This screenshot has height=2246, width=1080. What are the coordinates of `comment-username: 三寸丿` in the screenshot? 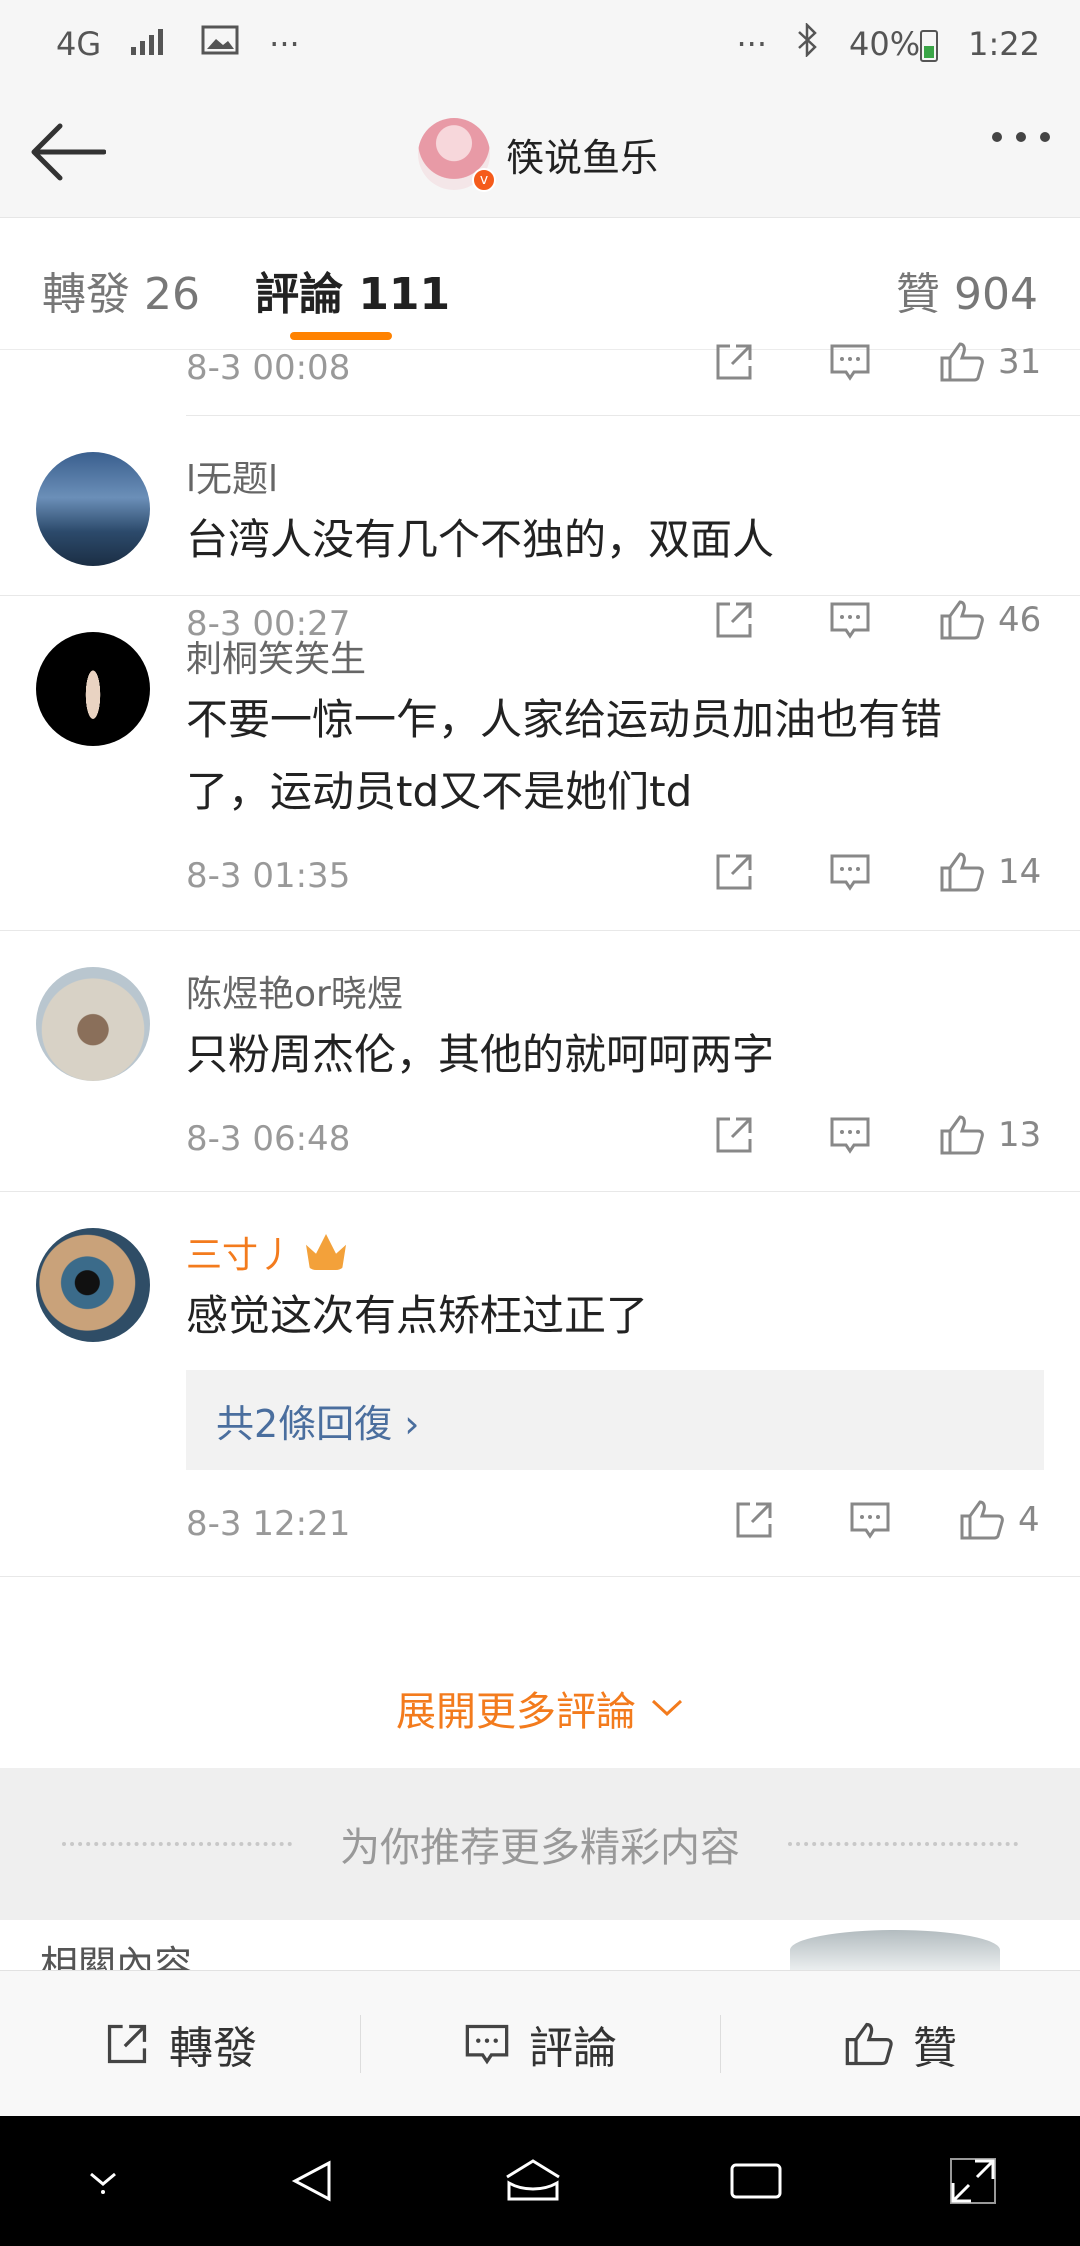 It's located at (633, 1252).